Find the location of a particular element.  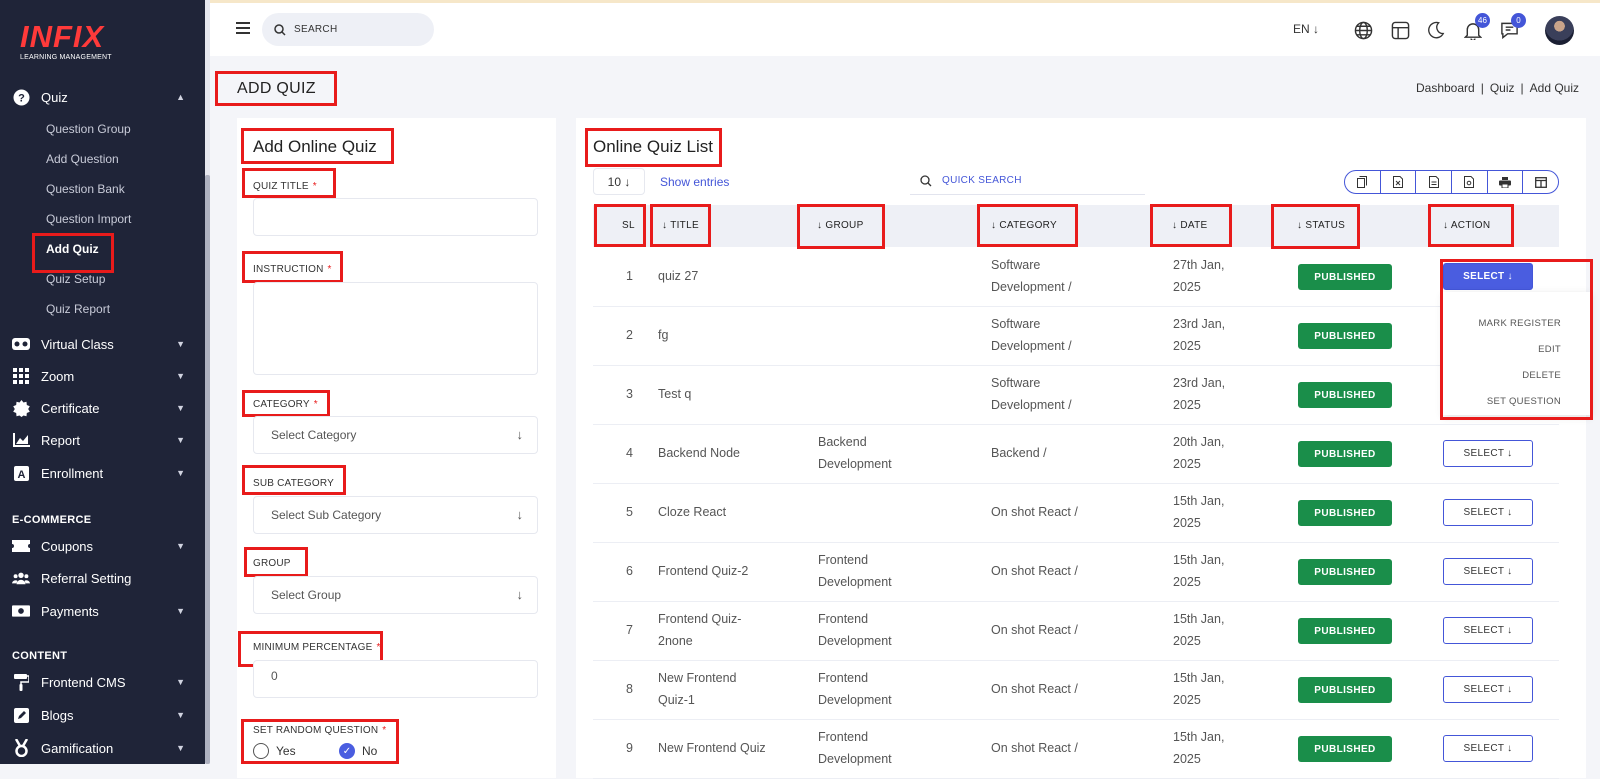

sidebar-sub-add-question: Add Question is located at coordinates (82, 159).